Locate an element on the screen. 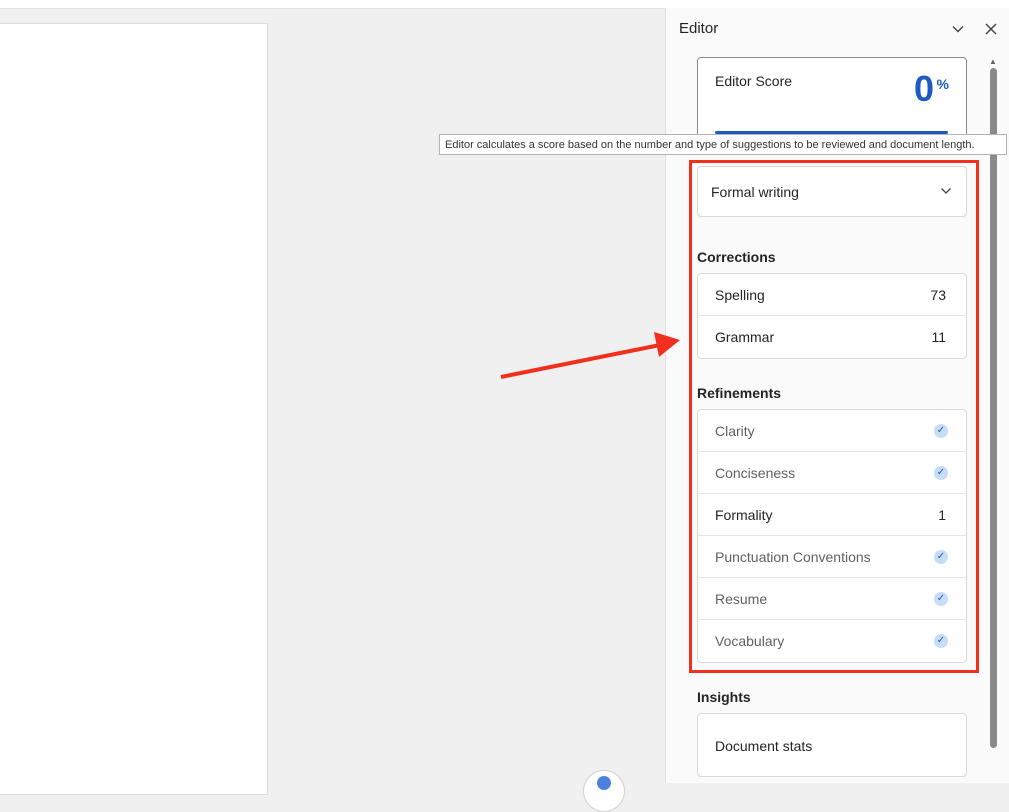  refinement-item-conciseness: Conciseness ✓ is located at coordinates (832, 473).